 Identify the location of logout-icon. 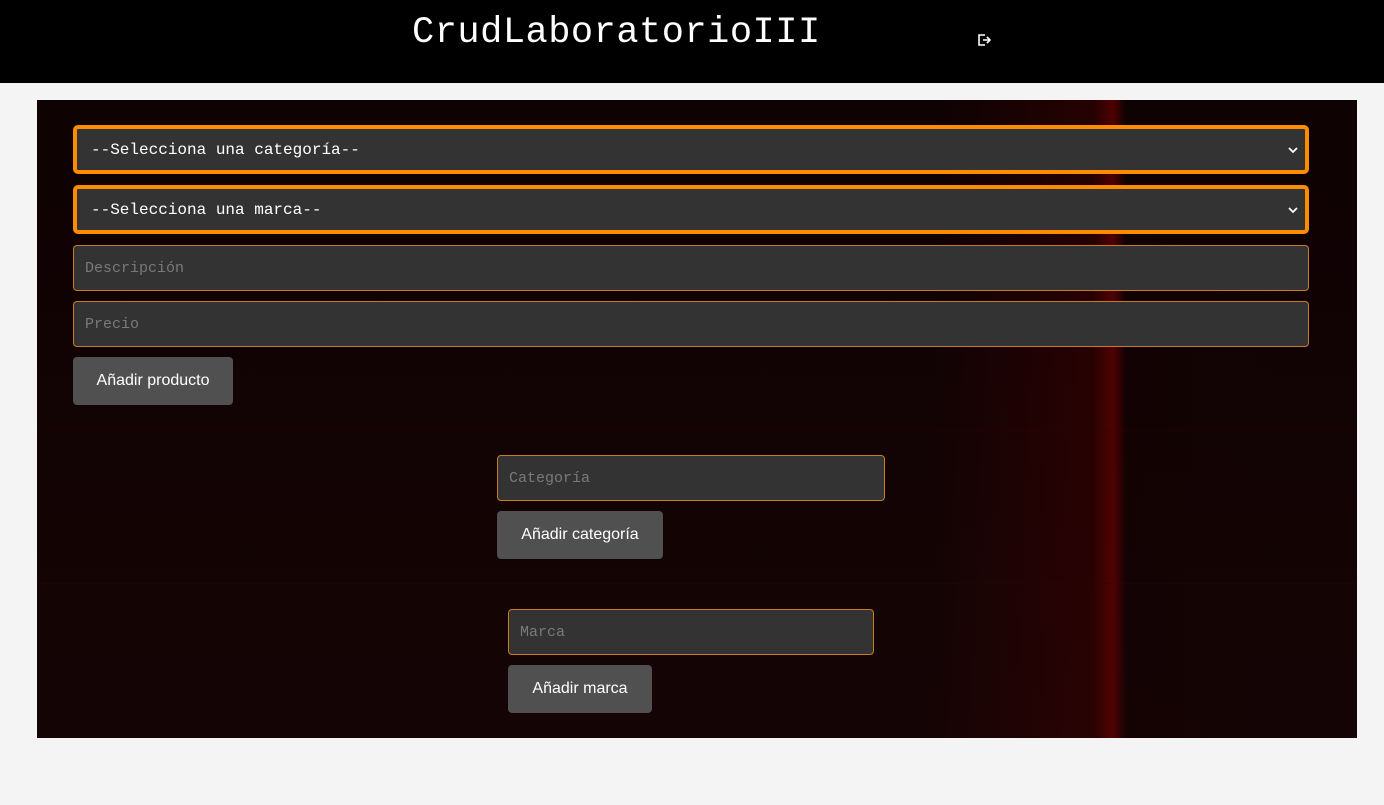
(984, 40).